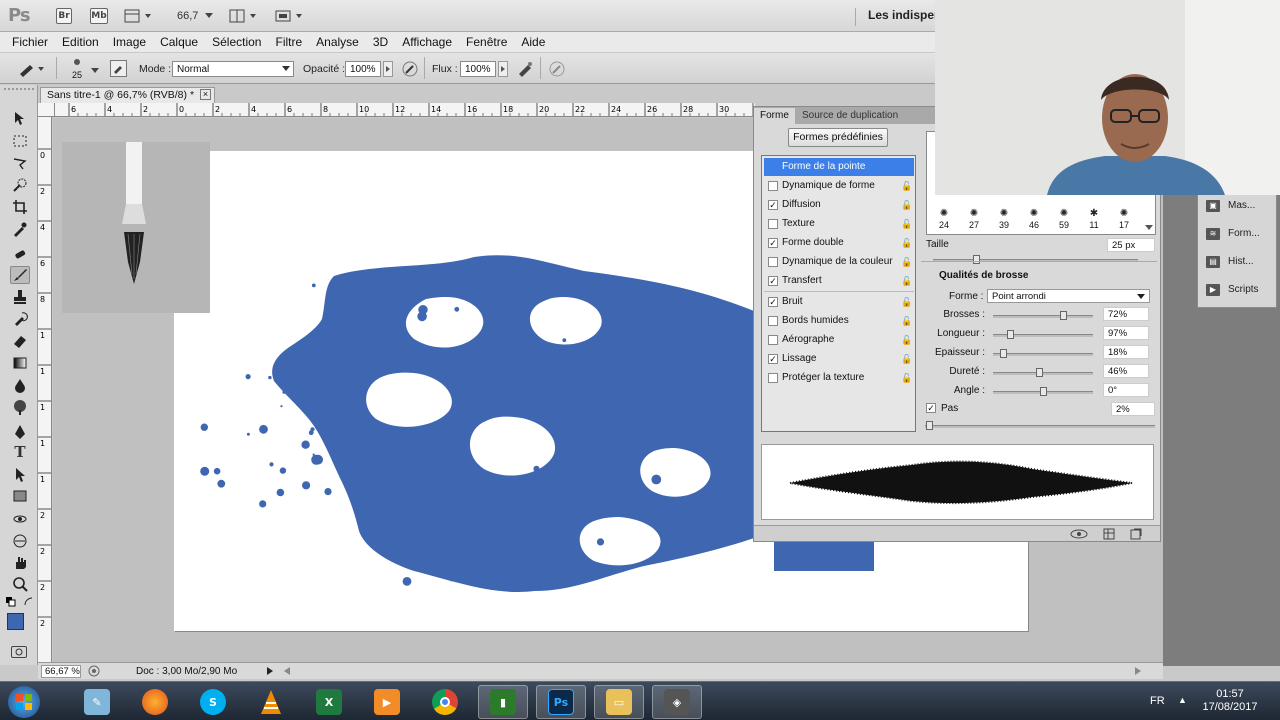 Image resolution: width=1280 pixels, height=720 pixels. Describe the element at coordinates (839, 321) in the screenshot. I see `setting-bords-humides: Bords humides 🔓` at that location.